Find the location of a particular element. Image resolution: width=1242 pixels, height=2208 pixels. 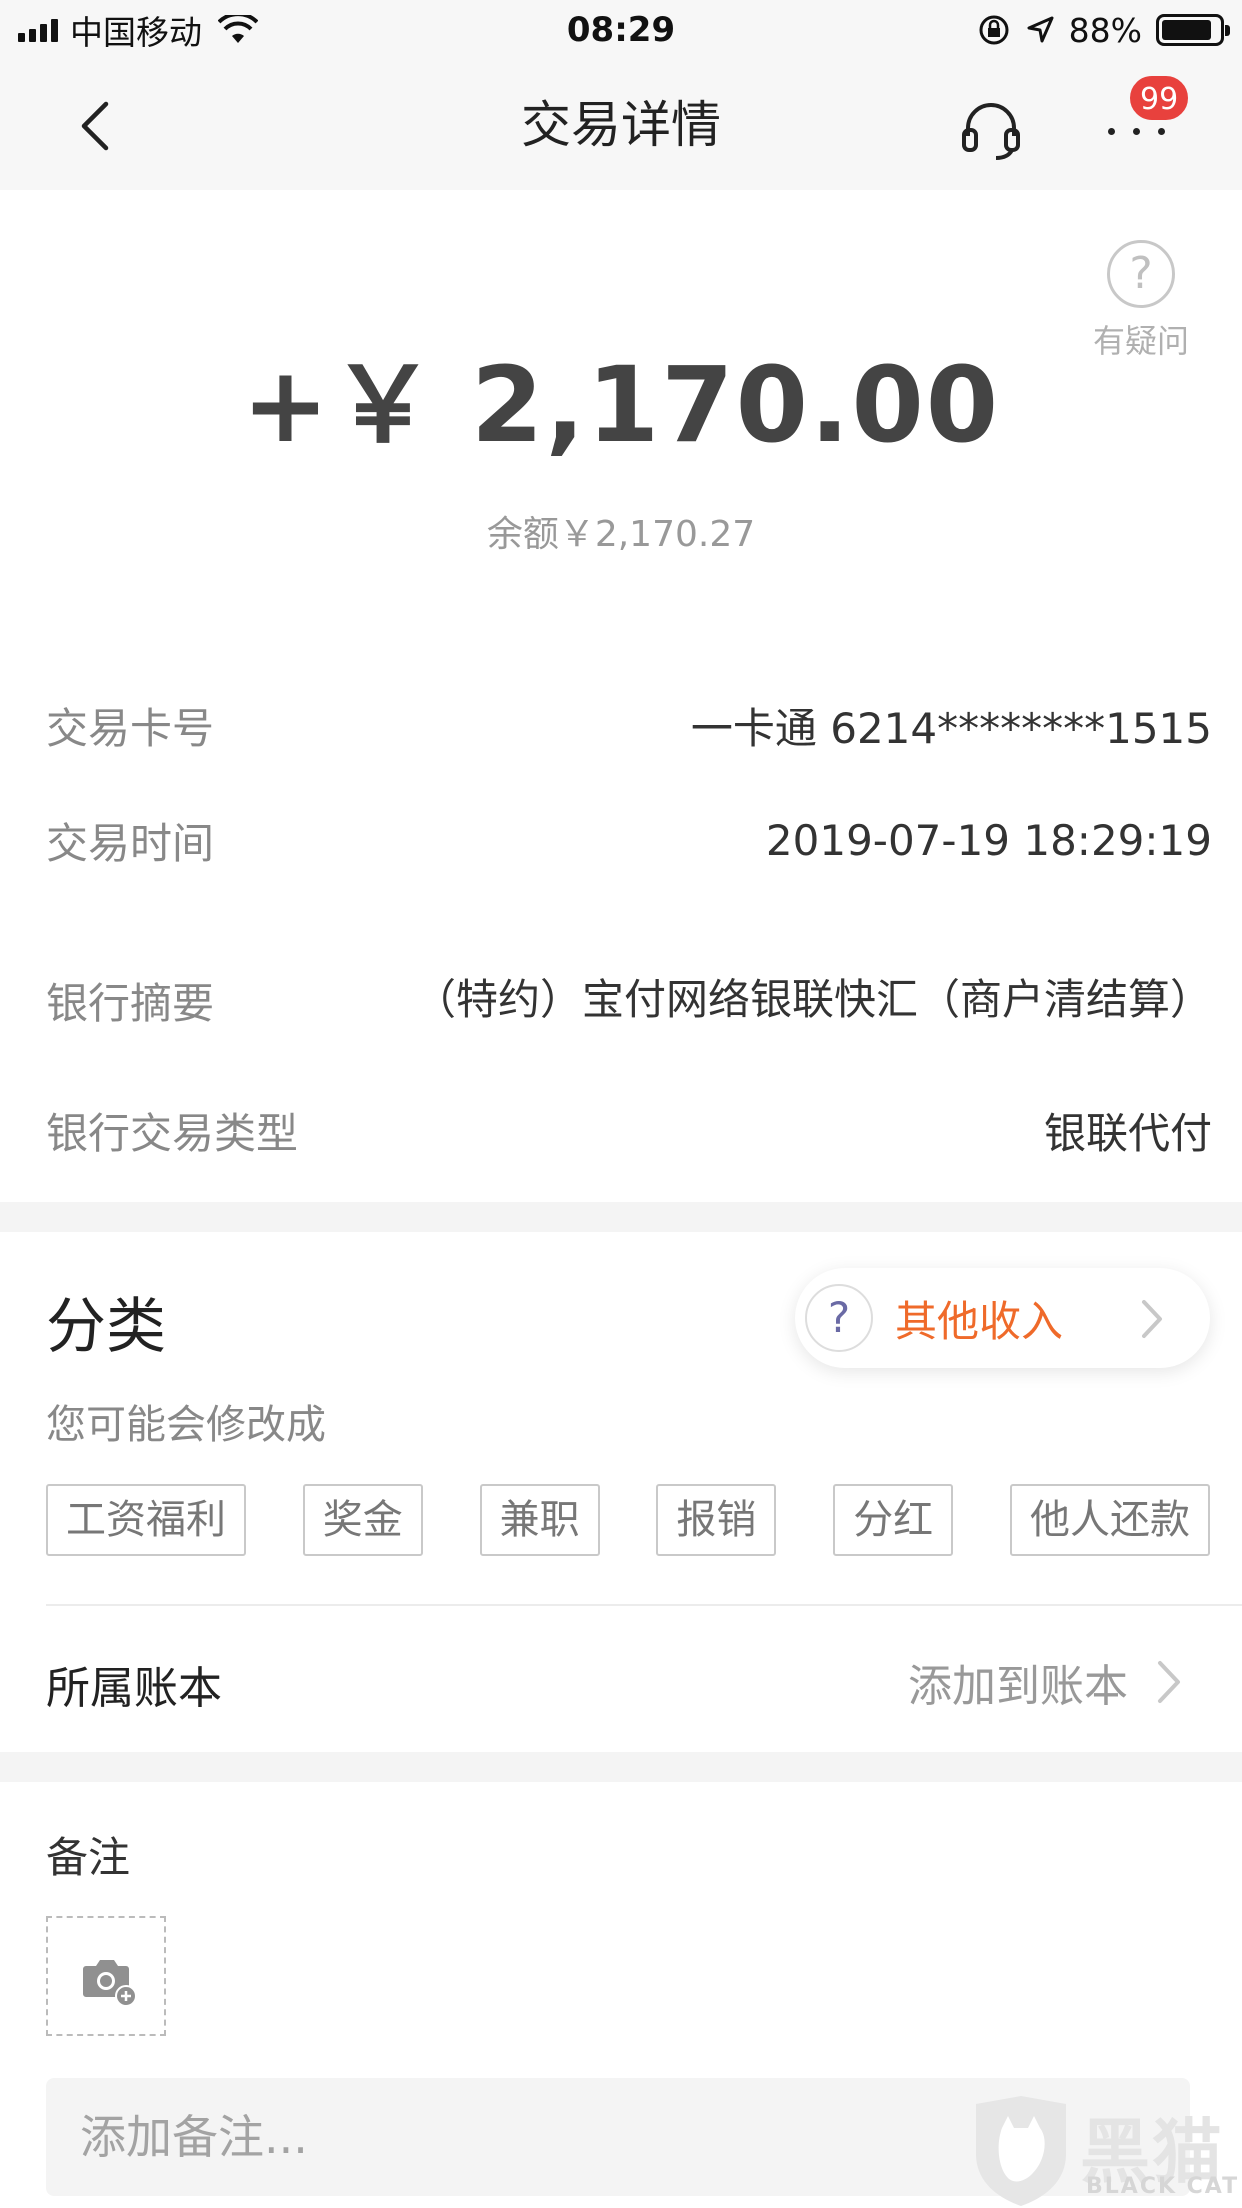

category-tag: 奖金 is located at coordinates (362, 1520).